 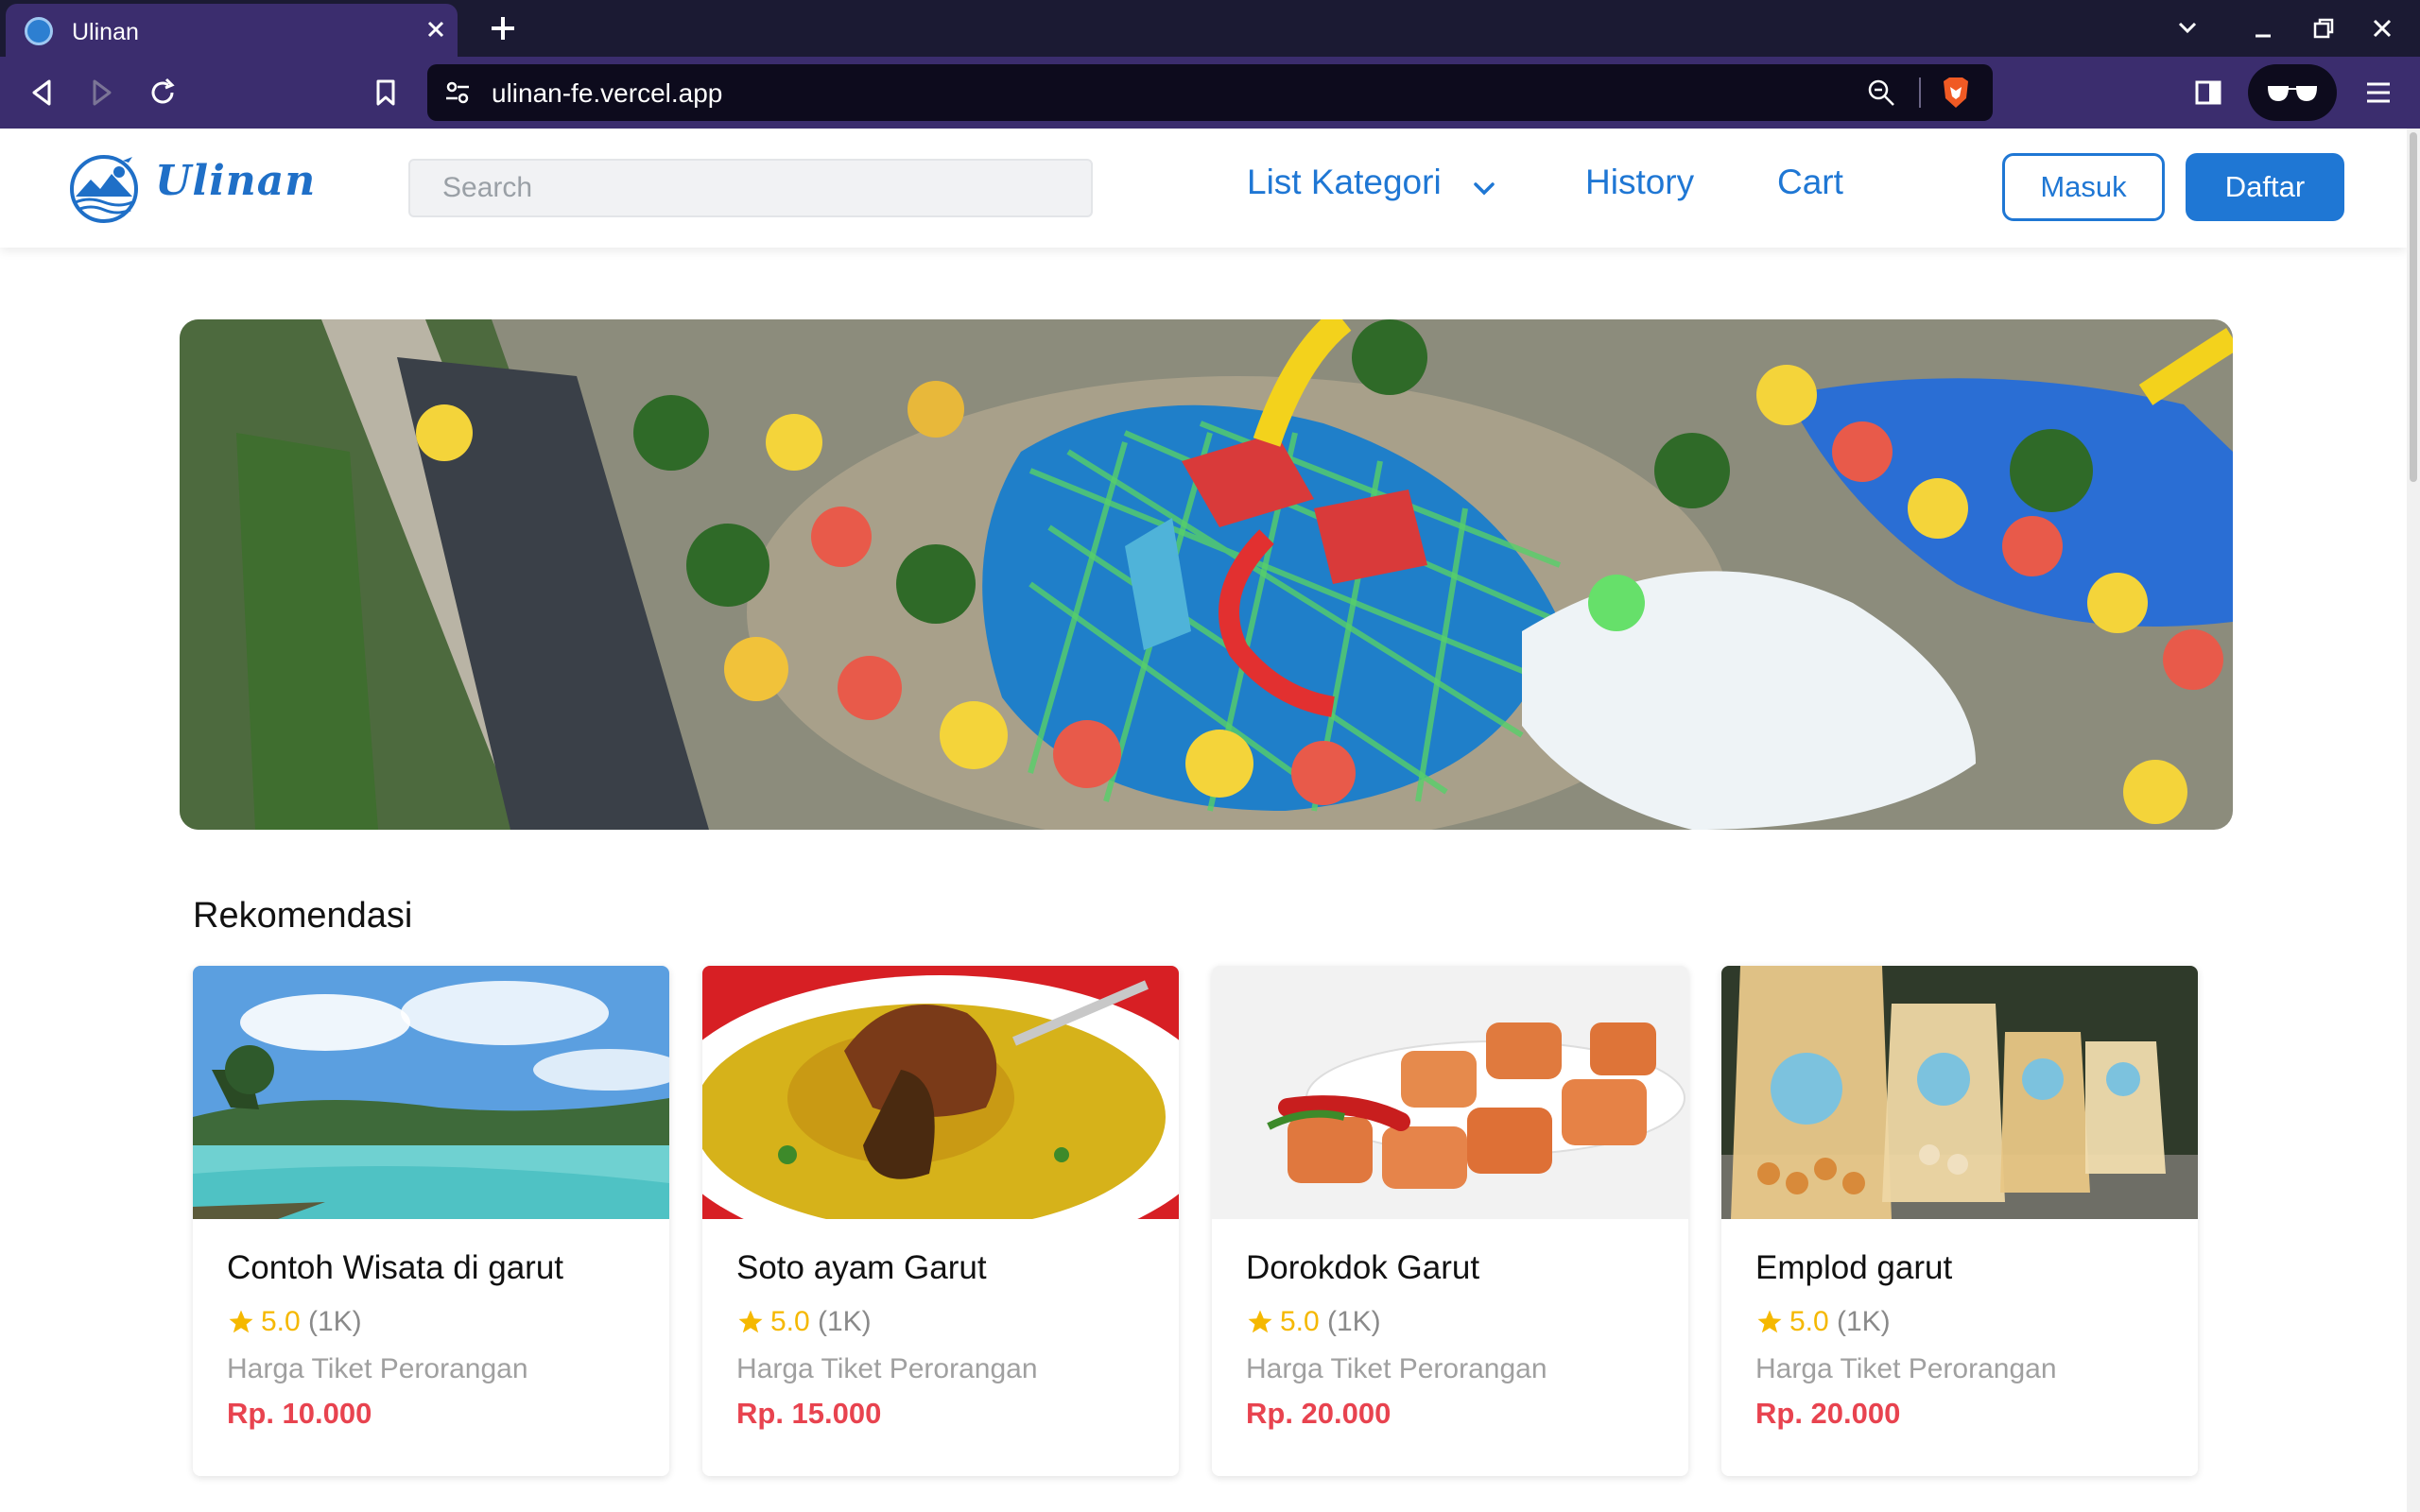 I want to click on back-arrow-icon, so click(x=41, y=92).